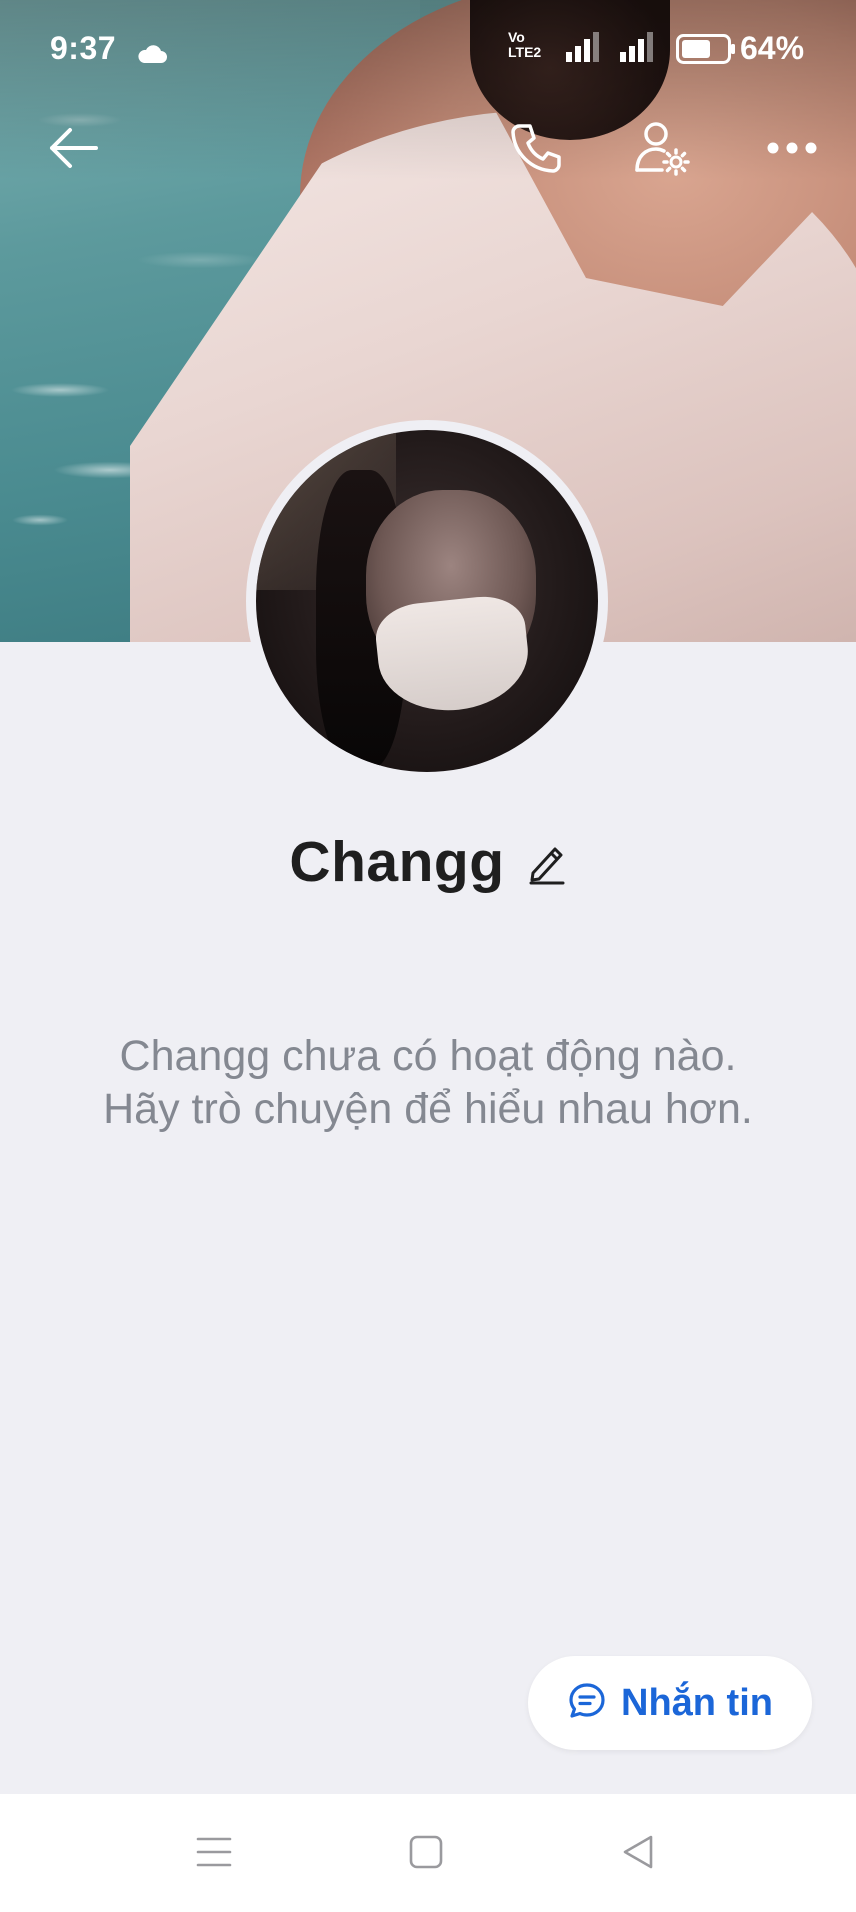  What do you see at coordinates (772, 48) in the screenshot?
I see `battery-percent: 64%` at bounding box center [772, 48].